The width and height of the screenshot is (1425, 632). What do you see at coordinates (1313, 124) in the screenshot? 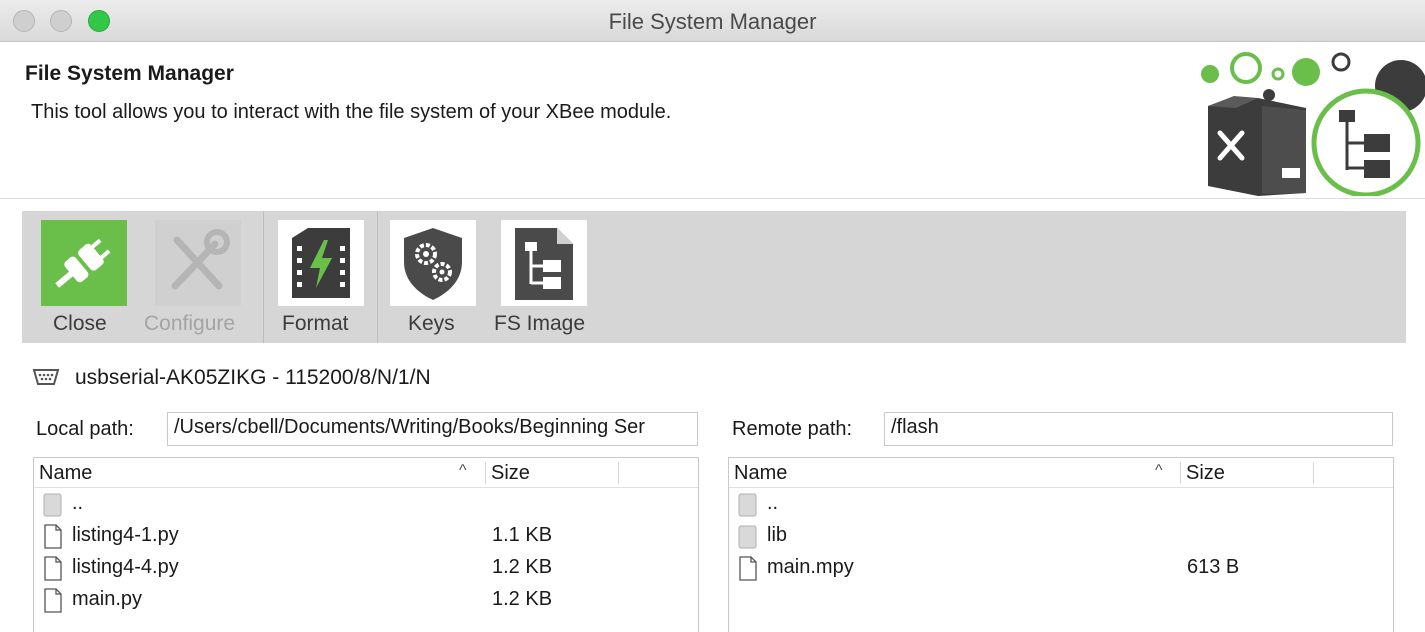
I see `file-system-manager-logo` at bounding box center [1313, 124].